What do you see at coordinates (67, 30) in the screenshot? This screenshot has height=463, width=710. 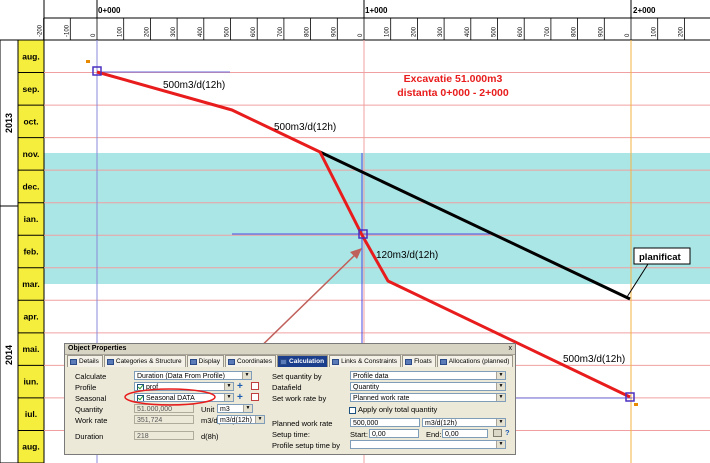 I see `ruler-tick-label: -100` at bounding box center [67, 30].